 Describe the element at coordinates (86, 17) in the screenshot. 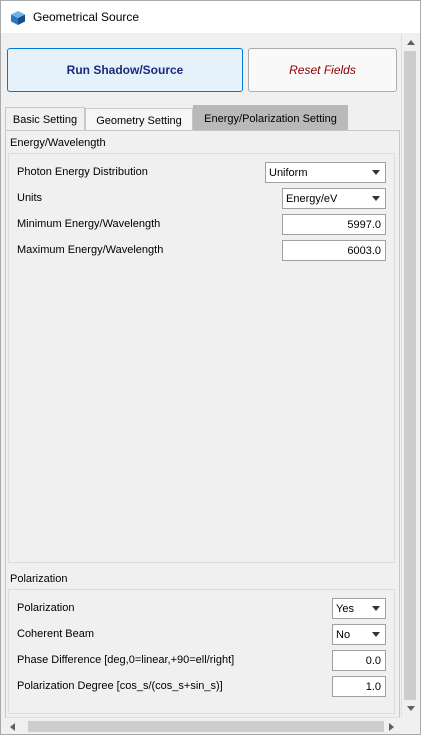

I see `window-title: Geometrical Source` at that location.